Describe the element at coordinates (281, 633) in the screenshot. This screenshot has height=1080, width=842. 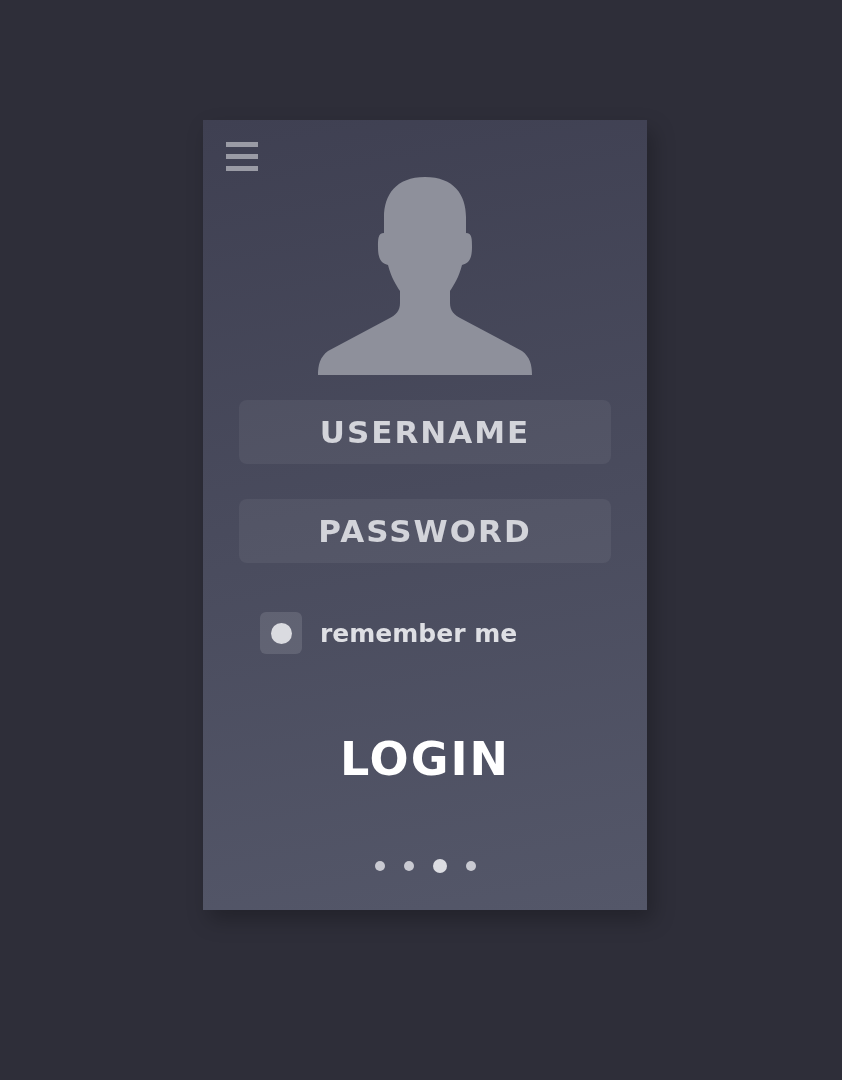
I see `remember-checkbox` at that location.